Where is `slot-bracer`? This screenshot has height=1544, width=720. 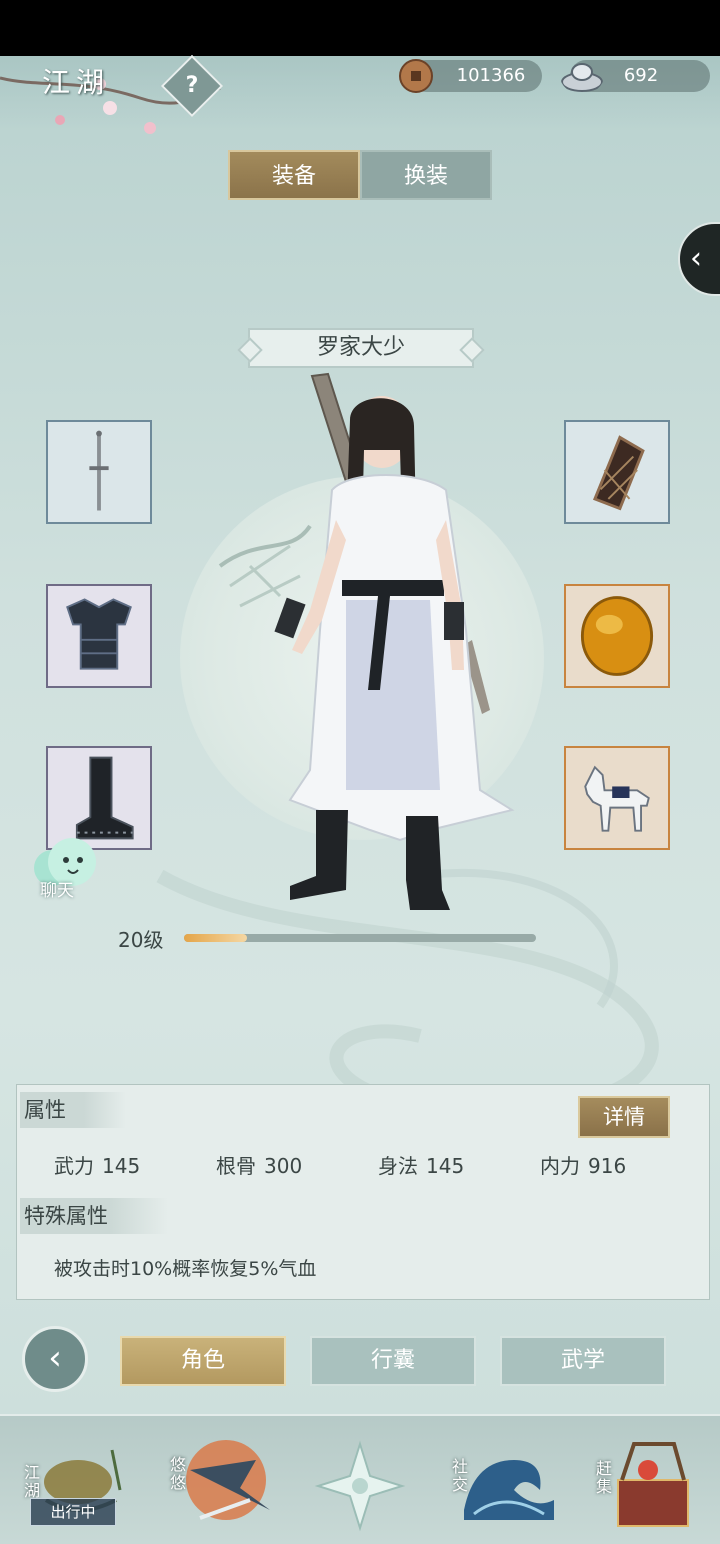 slot-bracer is located at coordinates (617, 472).